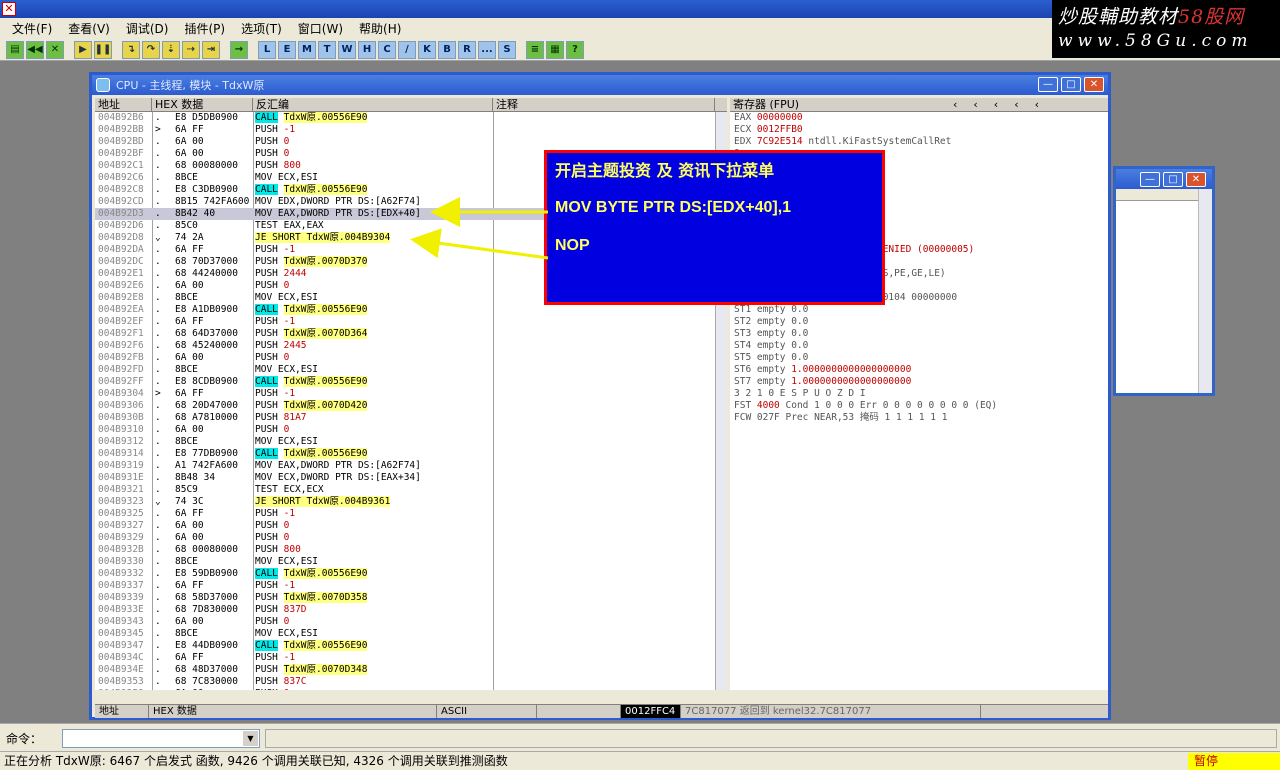 The width and height of the screenshot is (1280, 770). I want to click on annotation-arrows, so click(479, 228).